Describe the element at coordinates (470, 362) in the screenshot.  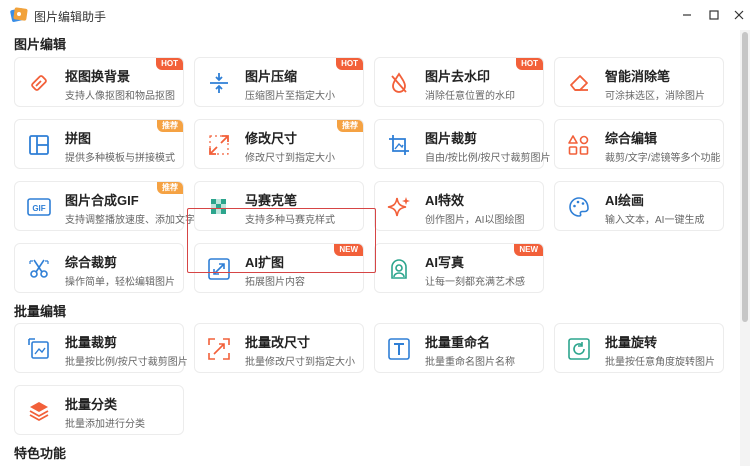
I see `card-desc: 批量重命名图片名称` at that location.